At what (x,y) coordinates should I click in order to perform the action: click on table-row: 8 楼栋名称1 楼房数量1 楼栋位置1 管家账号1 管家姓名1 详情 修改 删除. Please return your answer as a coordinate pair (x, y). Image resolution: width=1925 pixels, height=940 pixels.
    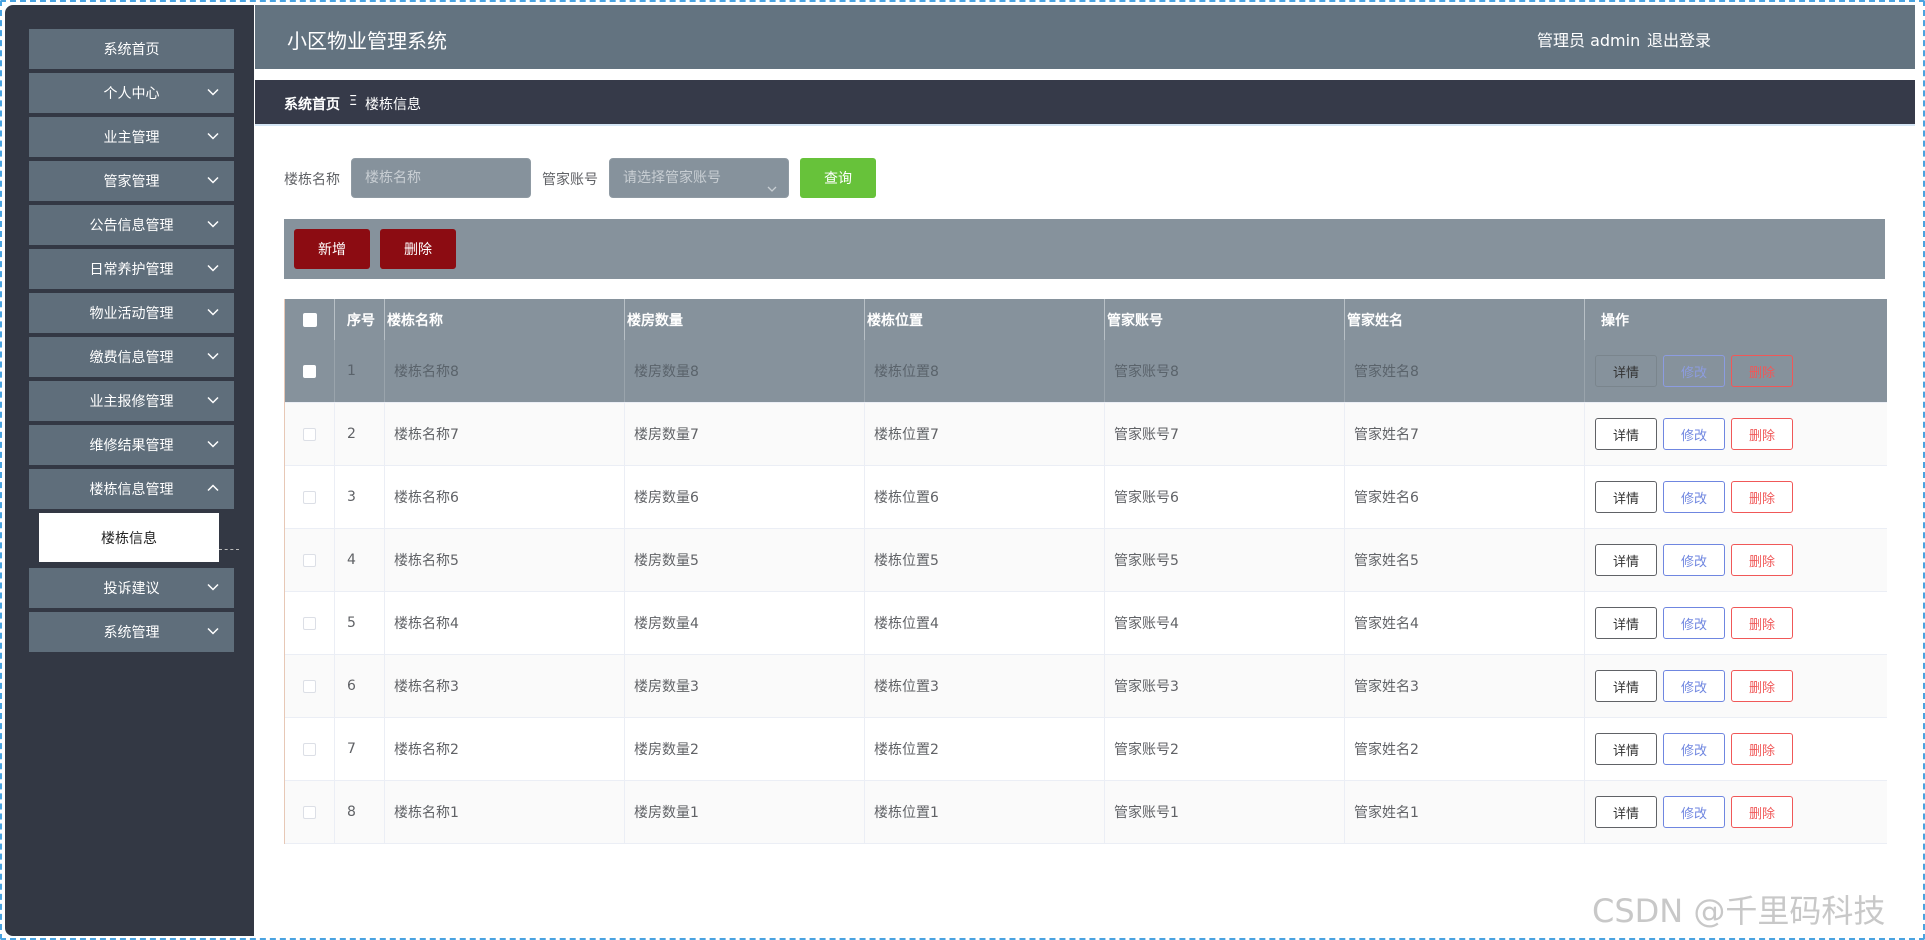
    Looking at the image, I should click on (1086, 812).